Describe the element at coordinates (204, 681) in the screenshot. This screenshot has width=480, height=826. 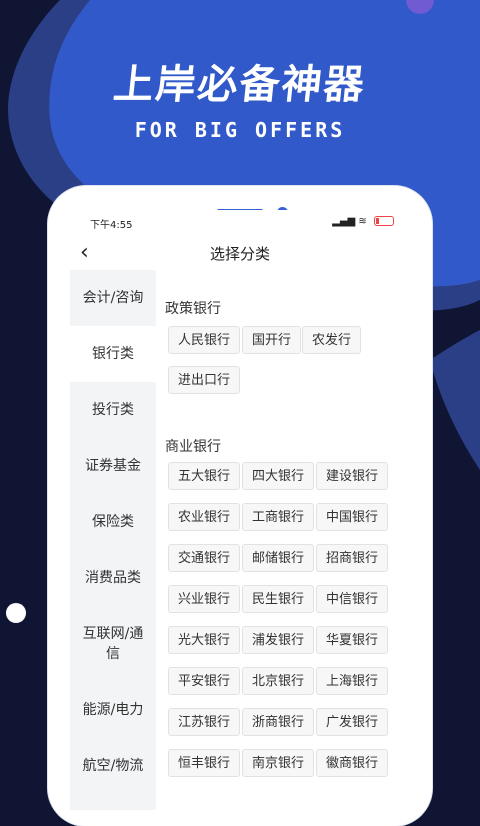
I see `tag-button: 平安银行` at that location.